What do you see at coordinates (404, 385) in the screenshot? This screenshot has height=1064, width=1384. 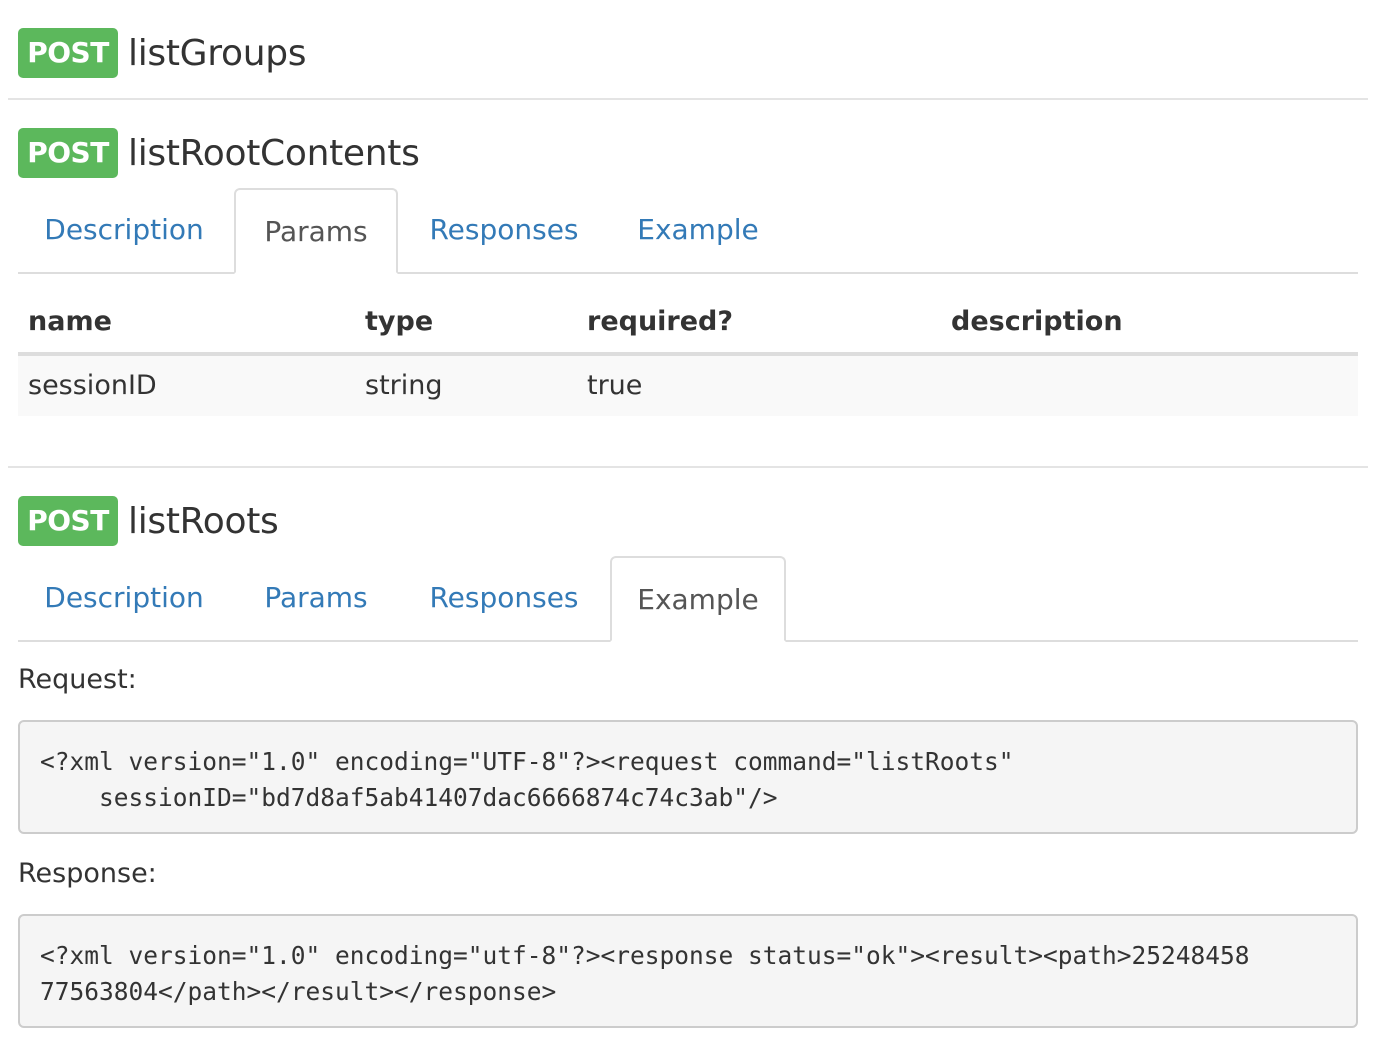 I see `cell-type: string` at bounding box center [404, 385].